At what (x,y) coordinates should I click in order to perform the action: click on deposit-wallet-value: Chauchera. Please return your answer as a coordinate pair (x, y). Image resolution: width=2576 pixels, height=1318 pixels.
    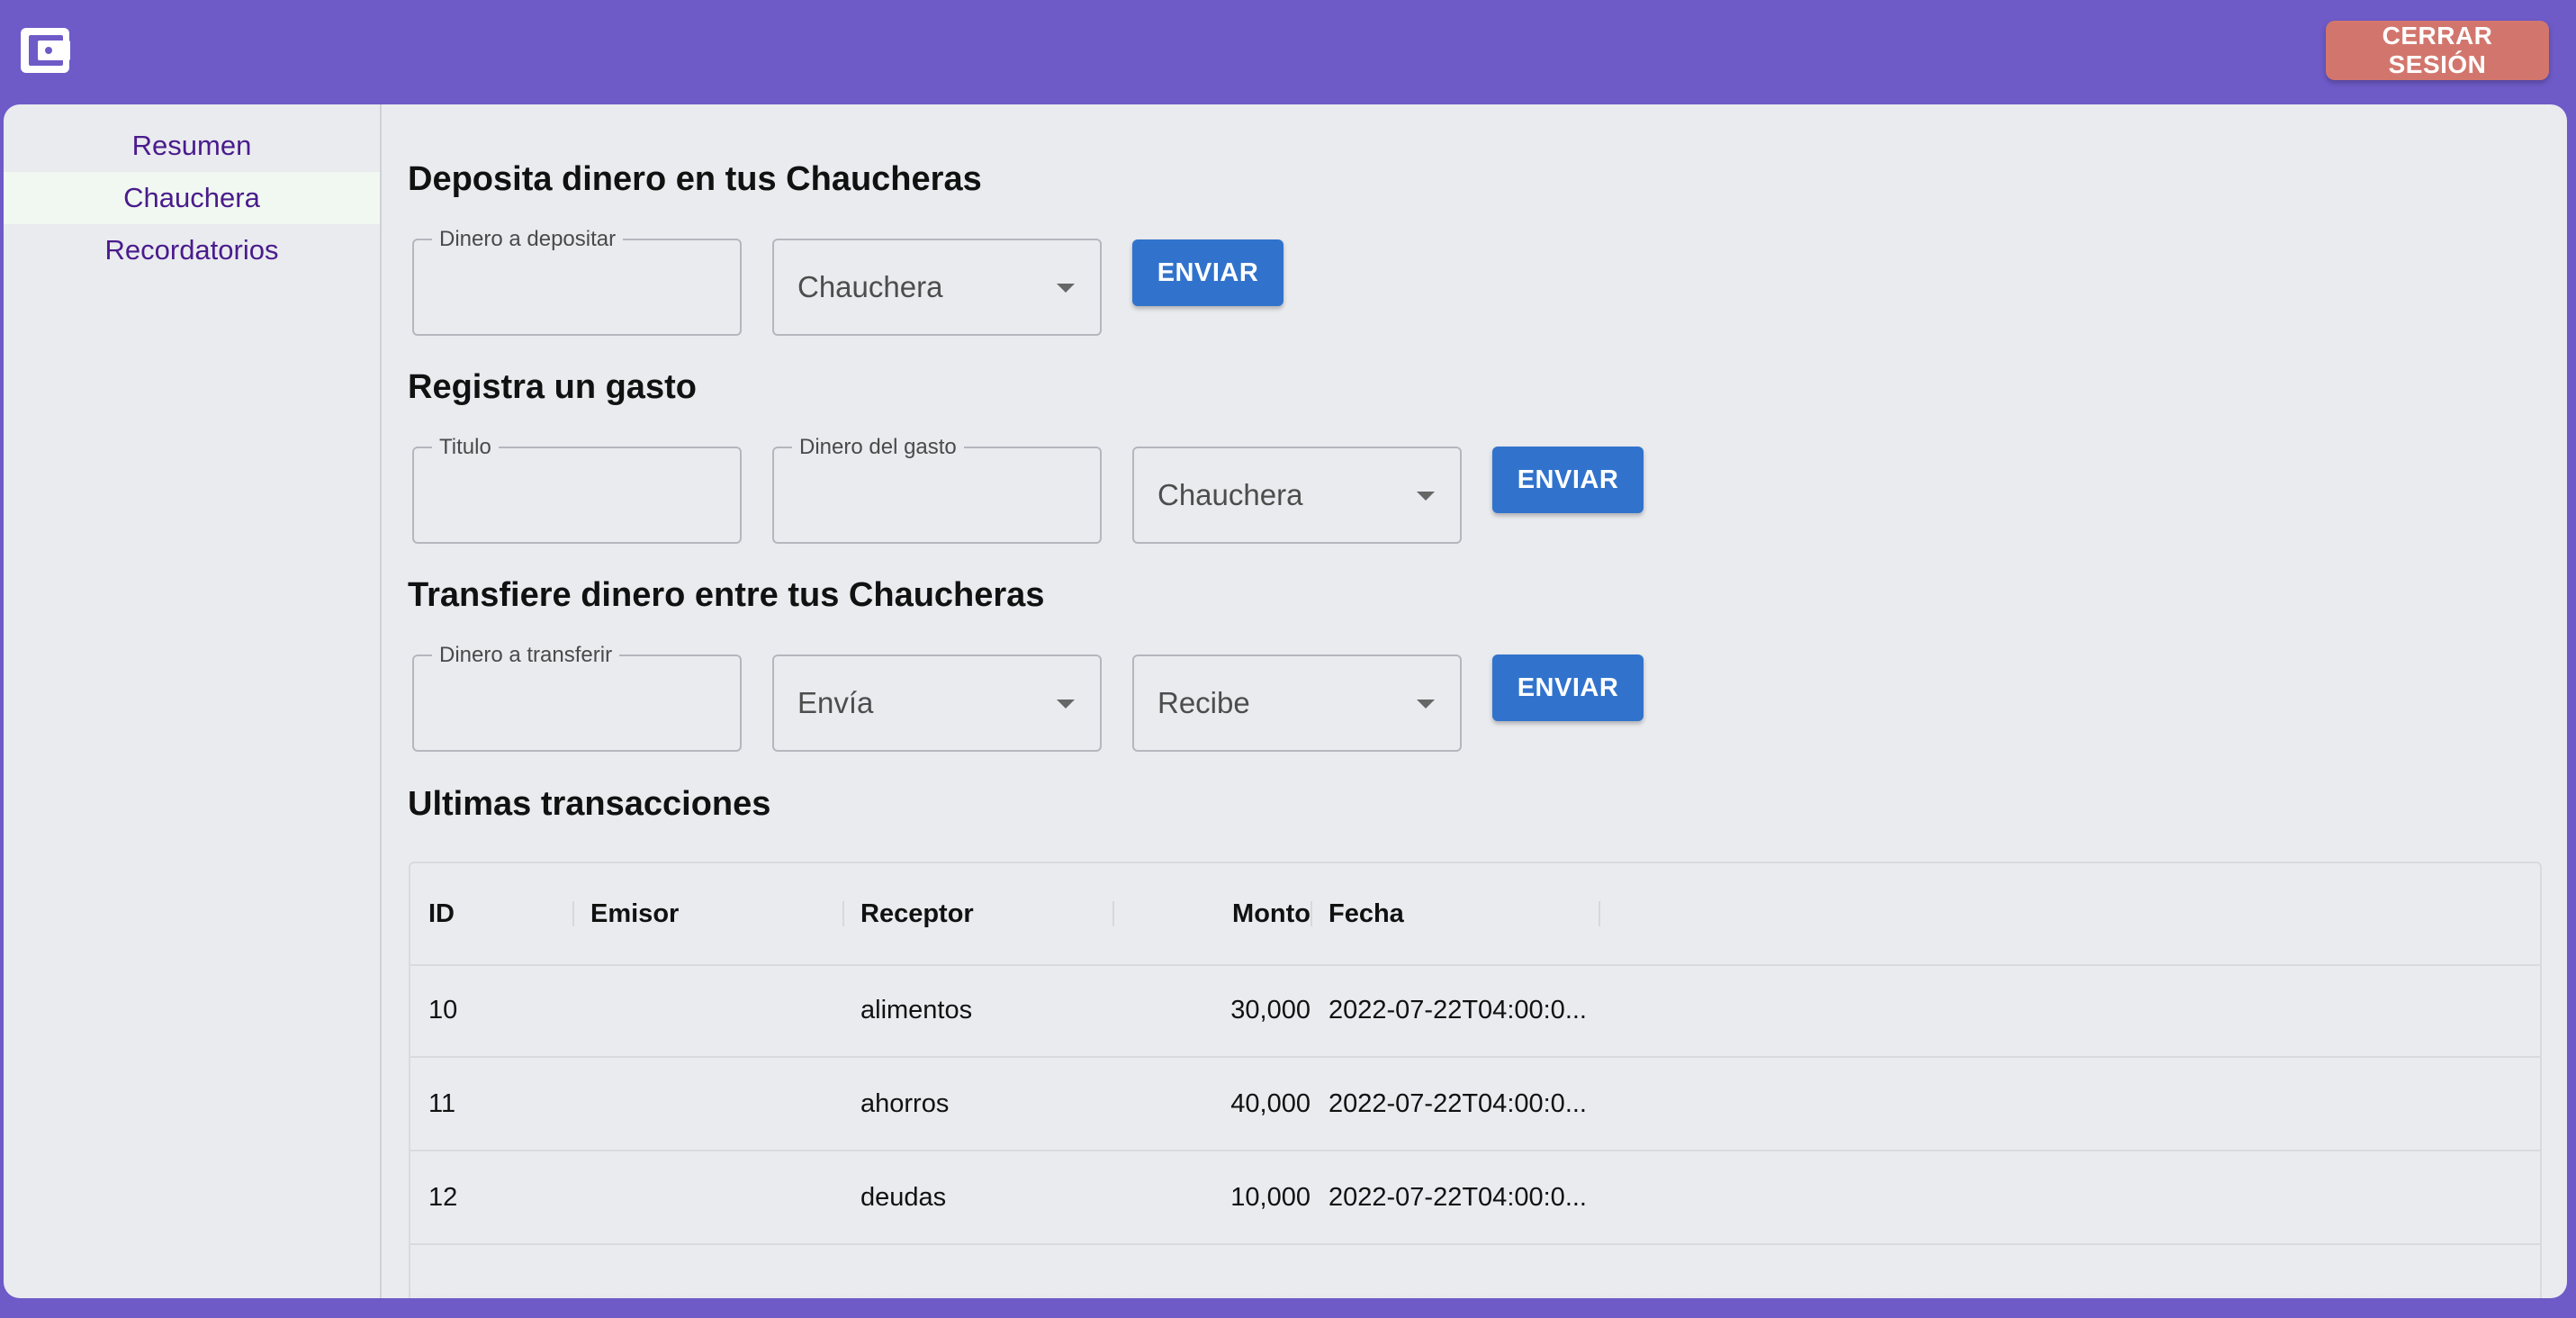
    Looking at the image, I should click on (870, 286).